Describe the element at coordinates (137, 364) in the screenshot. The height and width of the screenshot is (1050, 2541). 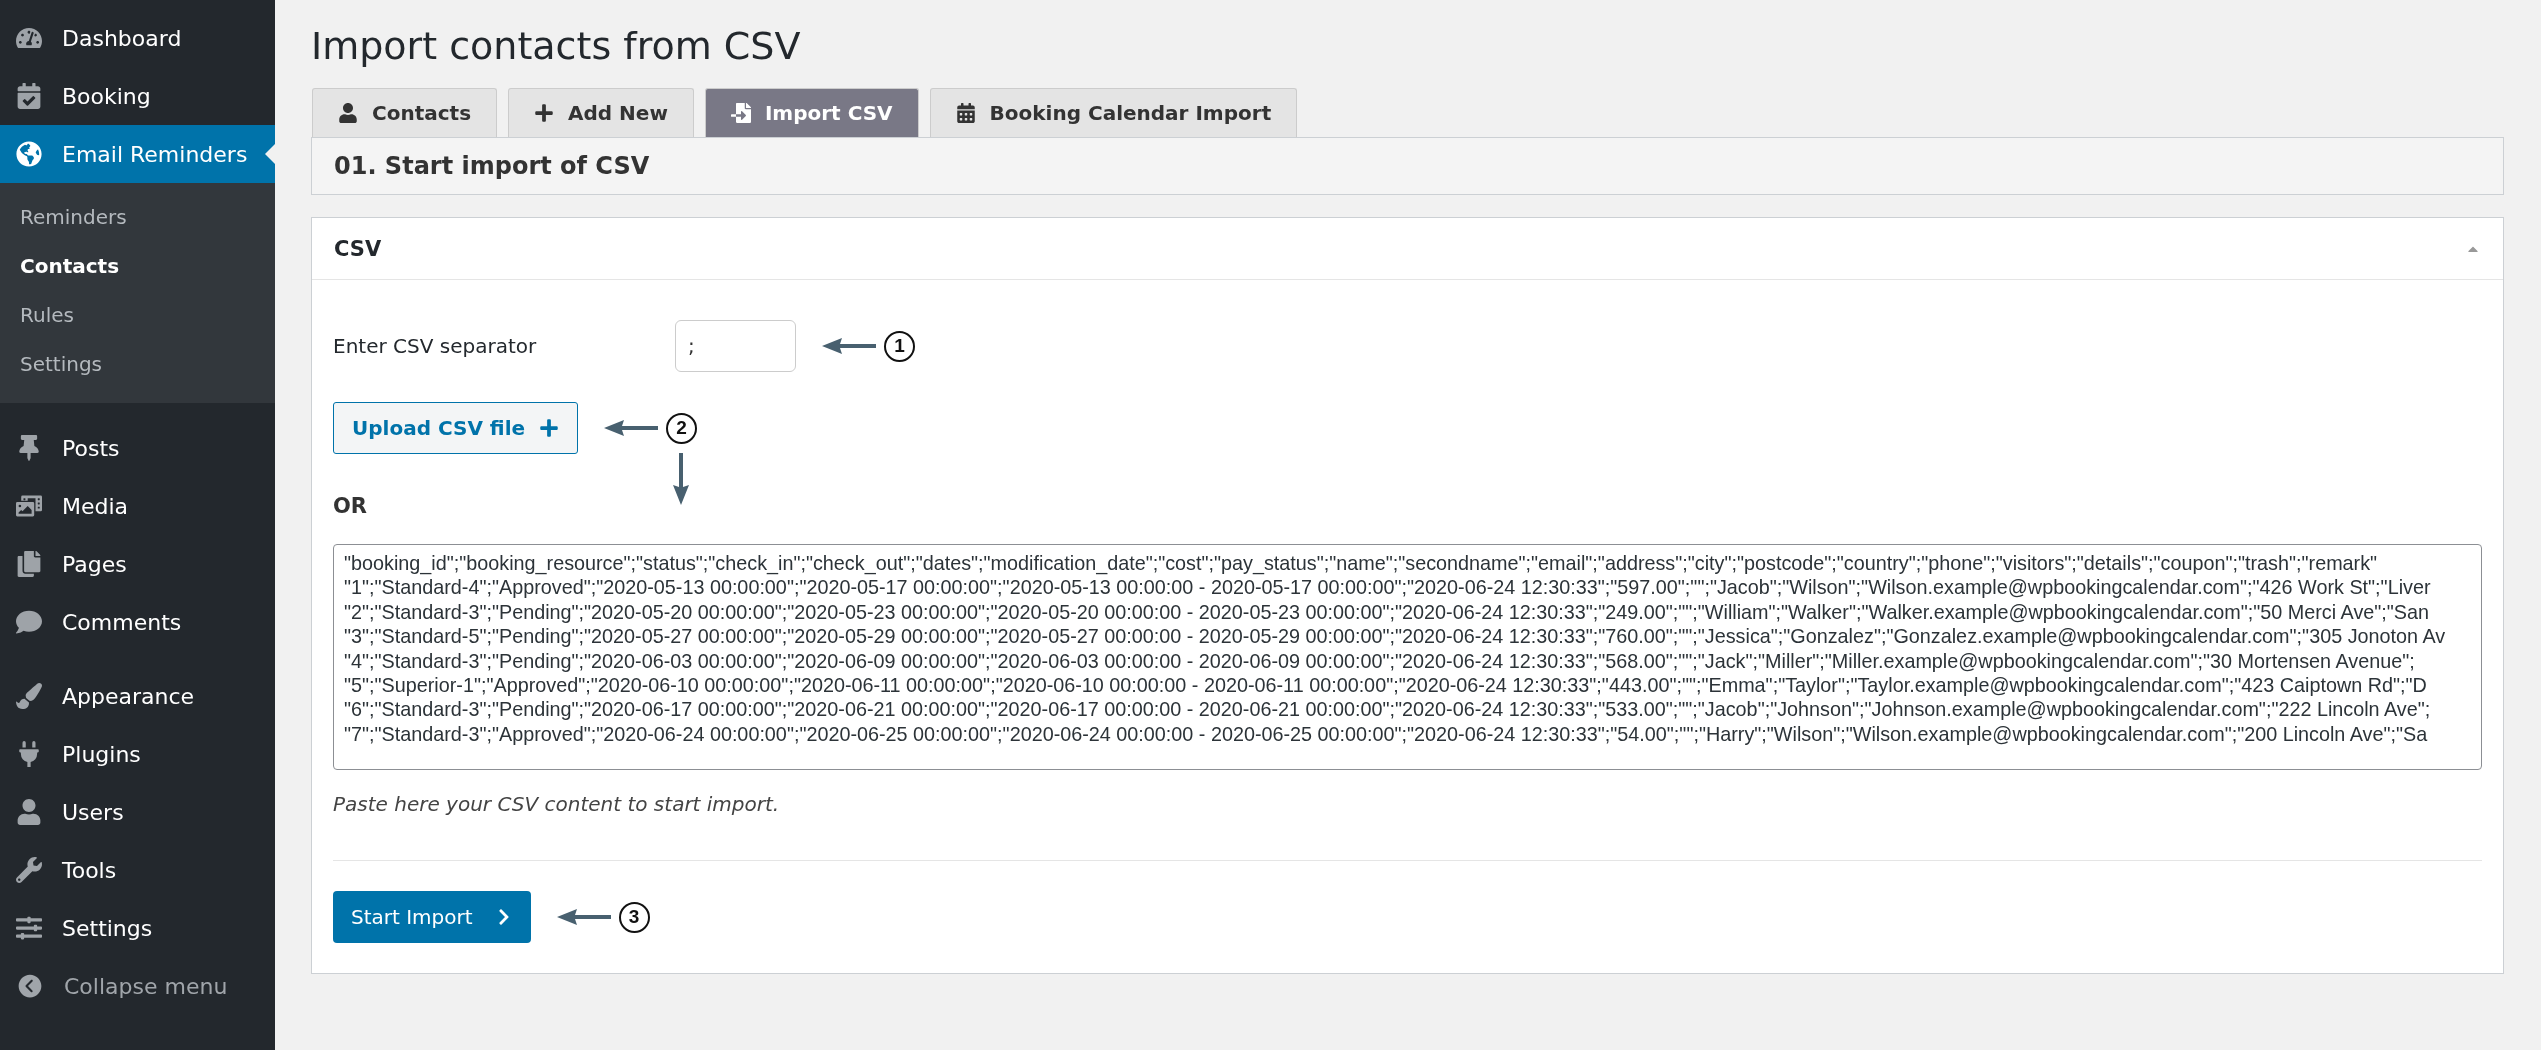
I see `submenu-item: Settings` at that location.